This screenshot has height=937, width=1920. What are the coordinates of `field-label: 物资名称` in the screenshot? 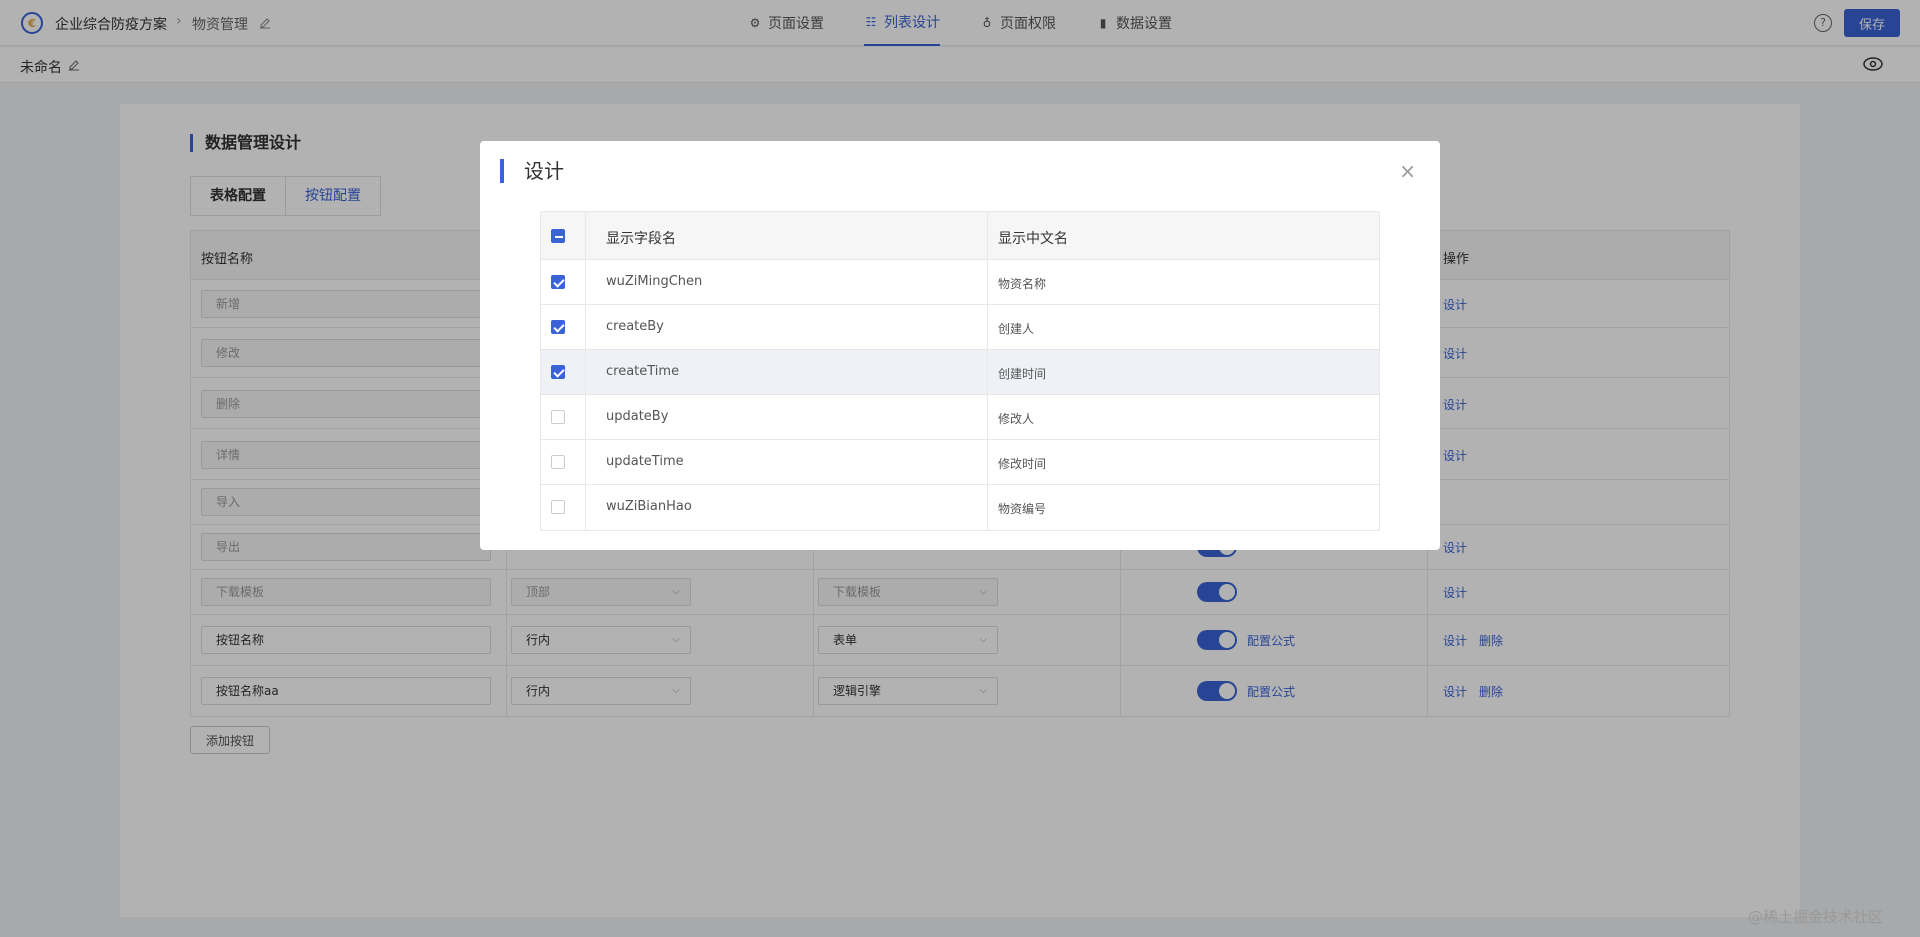 It's located at (1022, 284).